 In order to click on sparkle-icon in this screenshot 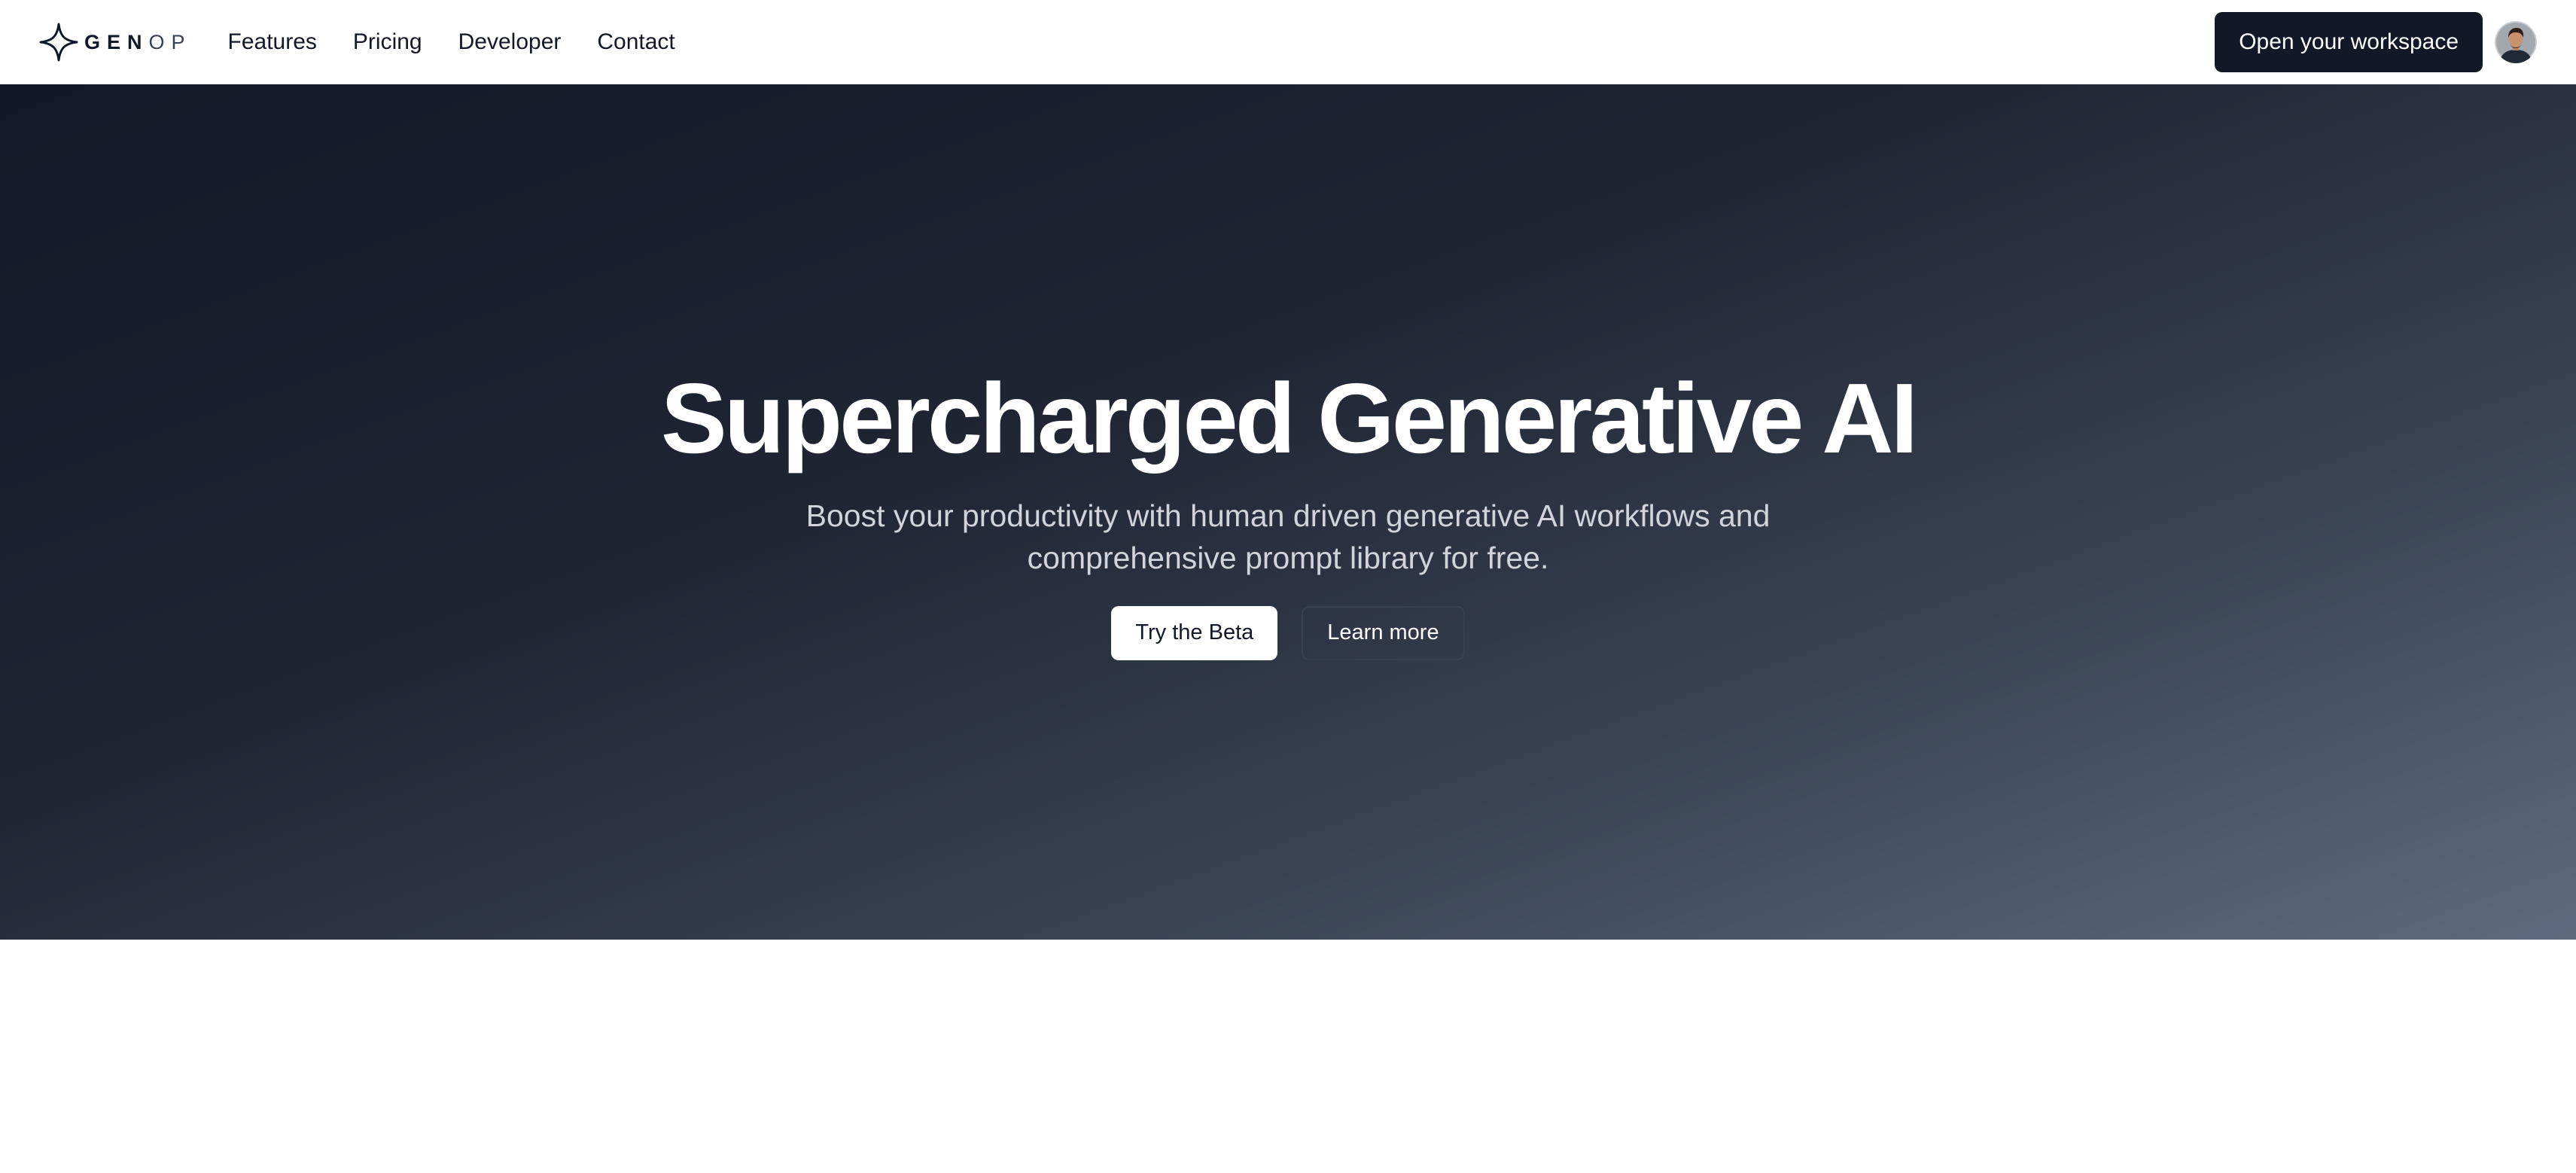, I will do `click(59, 42)`.